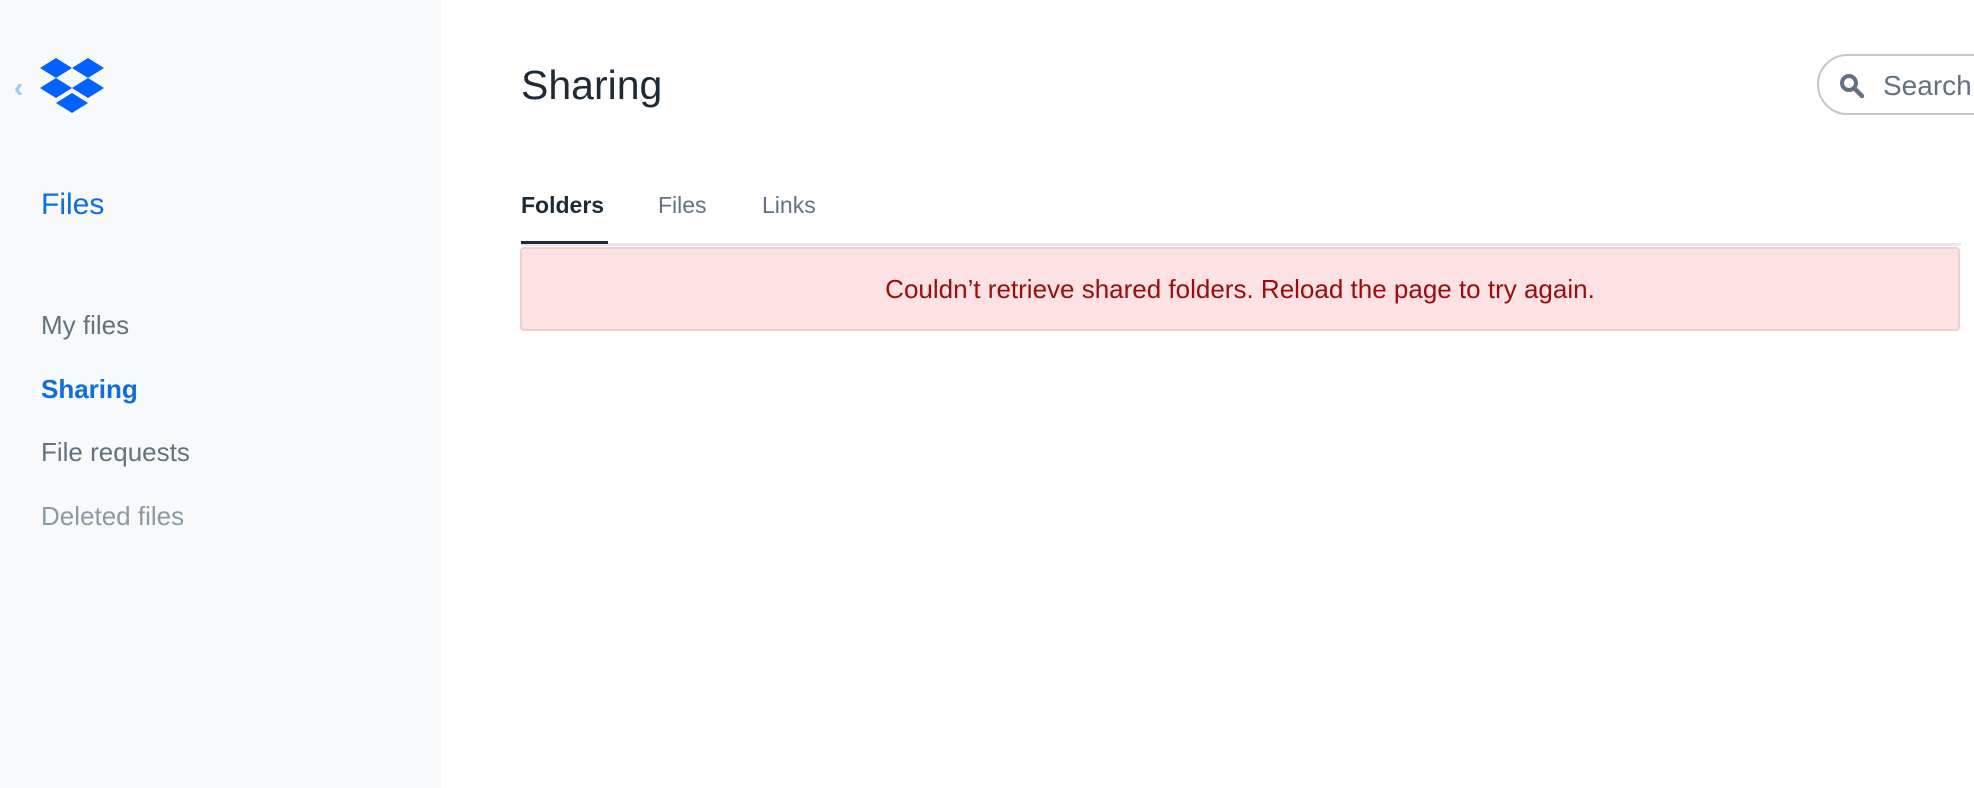 Image resolution: width=1974 pixels, height=788 pixels. I want to click on chevron-left-icon: ‹, so click(18, 88).